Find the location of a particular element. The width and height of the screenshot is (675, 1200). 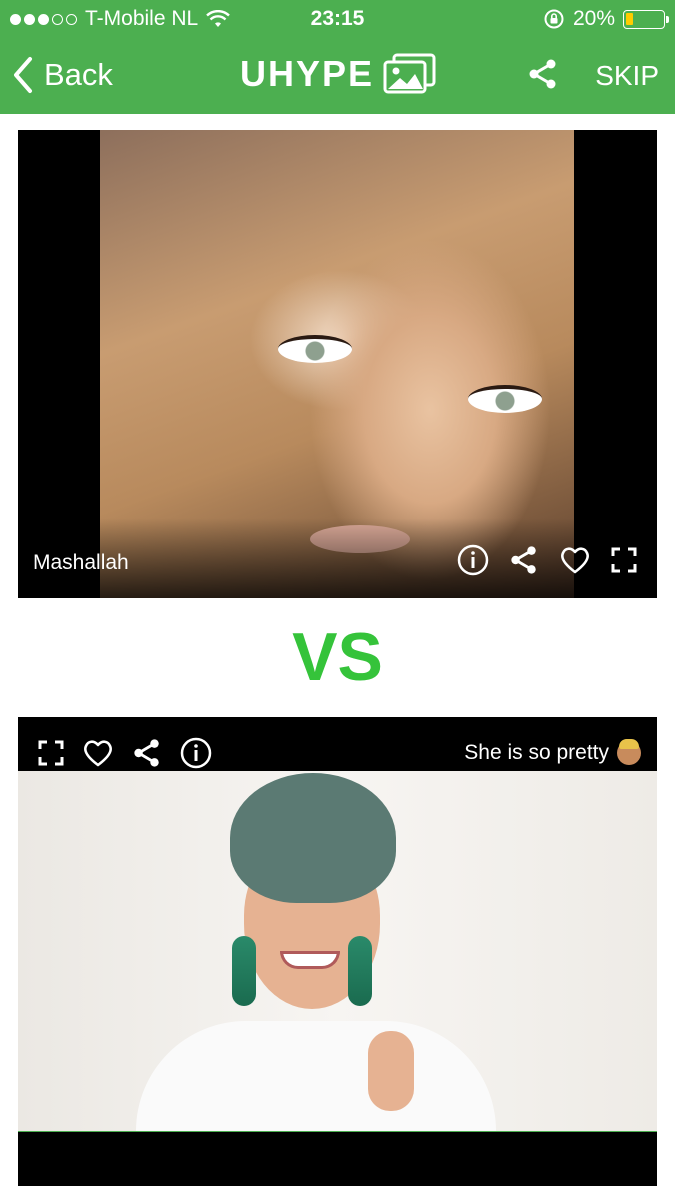

card-2-bottom-bar is located at coordinates (337, 1158).